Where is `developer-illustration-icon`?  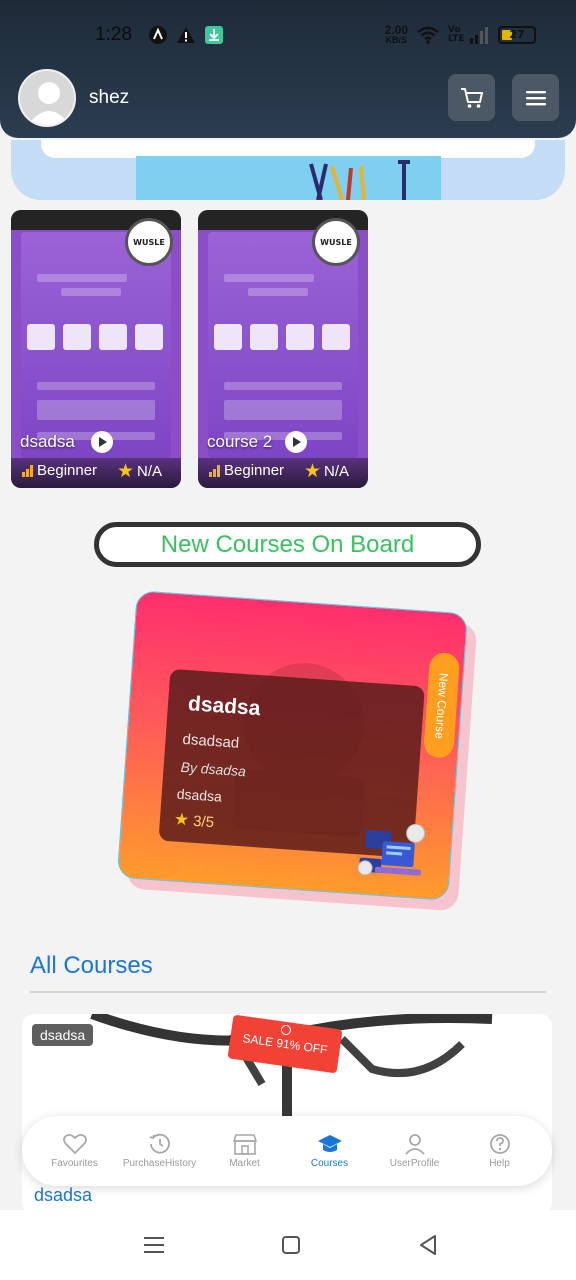
developer-illustration-icon is located at coordinates (391, 849).